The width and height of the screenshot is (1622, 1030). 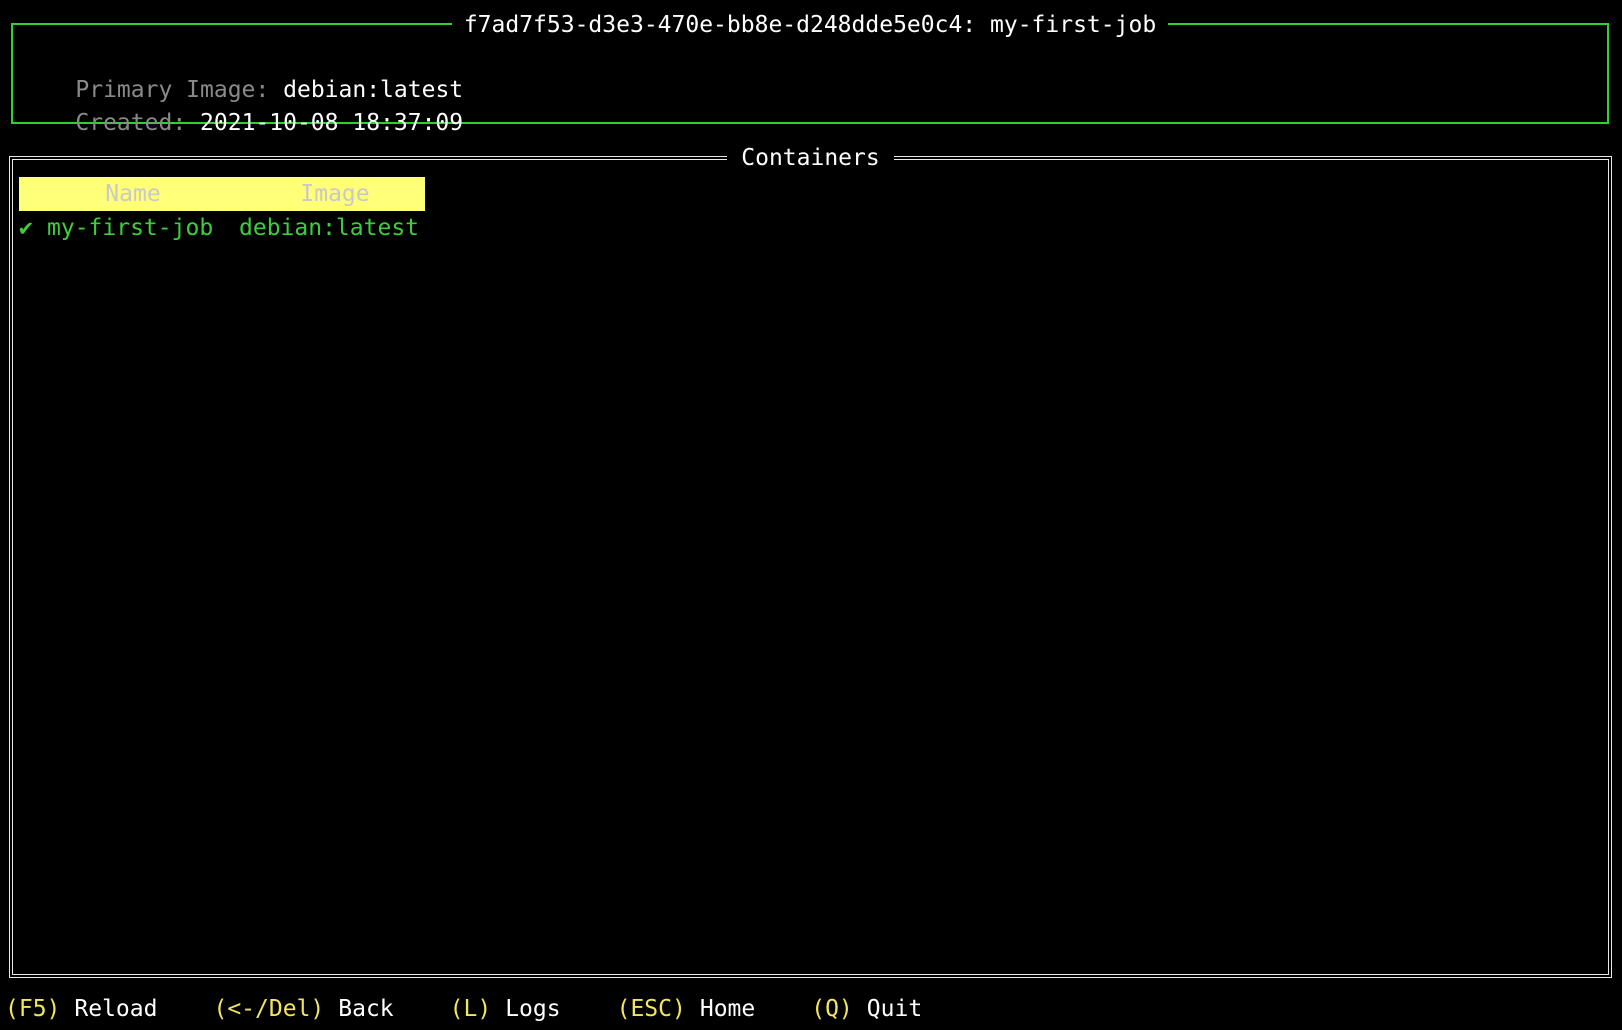 I want to click on back-action: Back, so click(x=366, y=1009).